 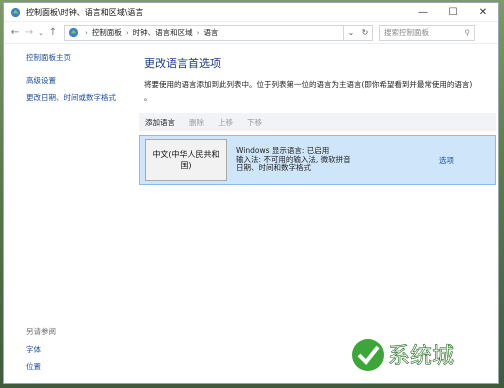 What do you see at coordinates (76, 366) in the screenshot?
I see `location-link: 位置` at bounding box center [76, 366].